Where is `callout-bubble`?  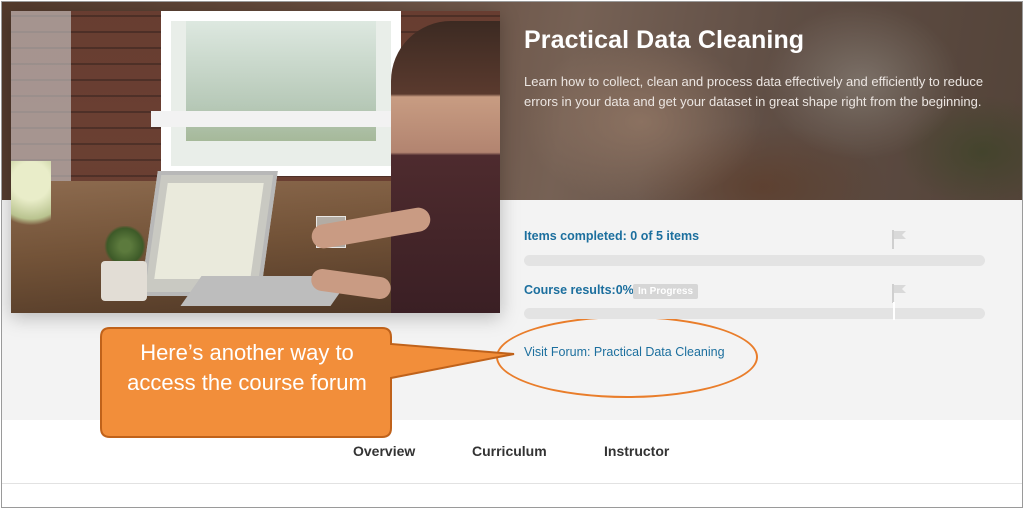
callout-bubble is located at coordinates (307, 382).